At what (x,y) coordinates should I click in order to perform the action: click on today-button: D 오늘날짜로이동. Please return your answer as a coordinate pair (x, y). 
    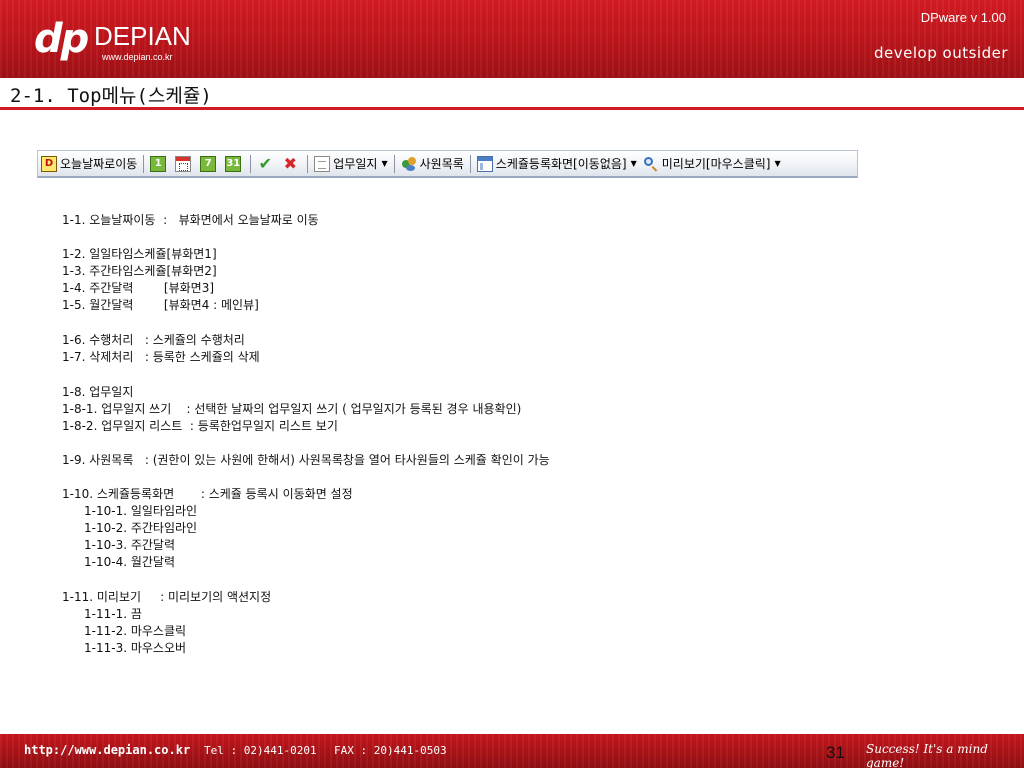
    Looking at the image, I should click on (89, 164).